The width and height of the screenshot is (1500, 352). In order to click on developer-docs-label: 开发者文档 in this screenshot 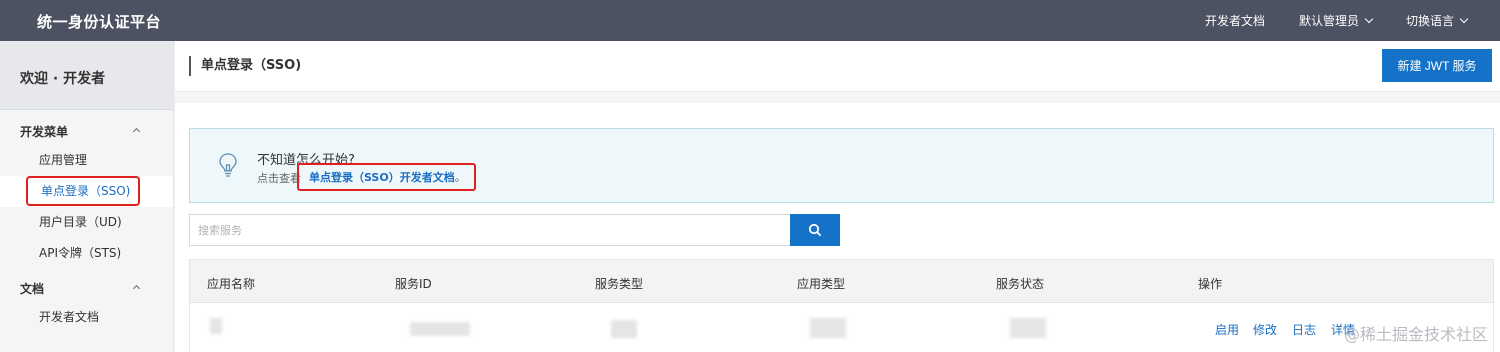, I will do `click(1234, 21)`.